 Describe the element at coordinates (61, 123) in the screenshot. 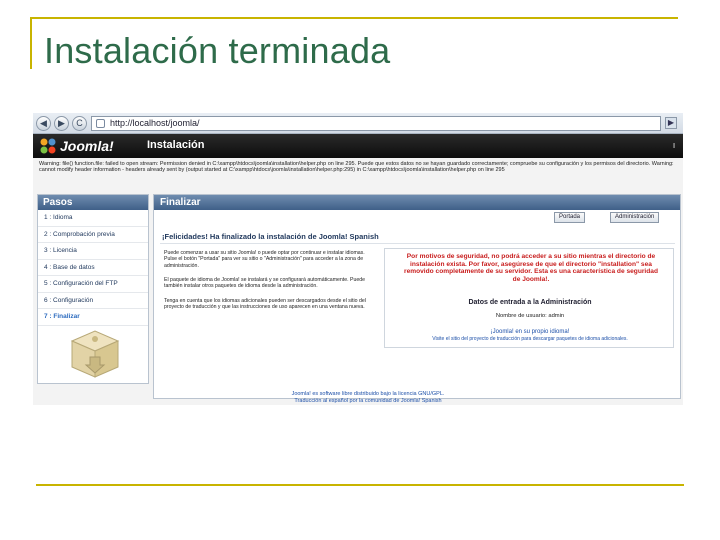

I see `forward-icon: ▶` at that location.